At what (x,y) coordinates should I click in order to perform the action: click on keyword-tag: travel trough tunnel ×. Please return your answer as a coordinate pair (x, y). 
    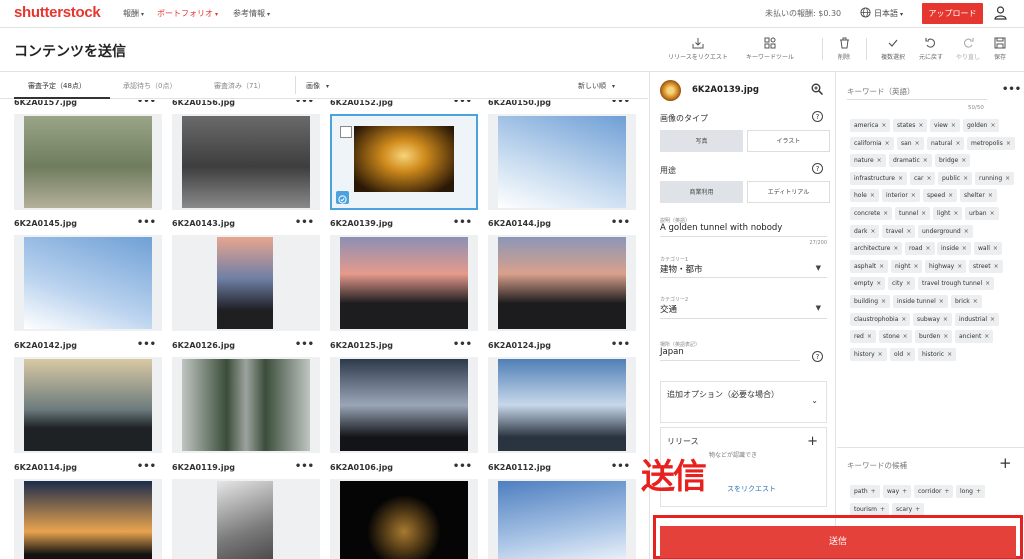
    Looking at the image, I should click on (956, 284).